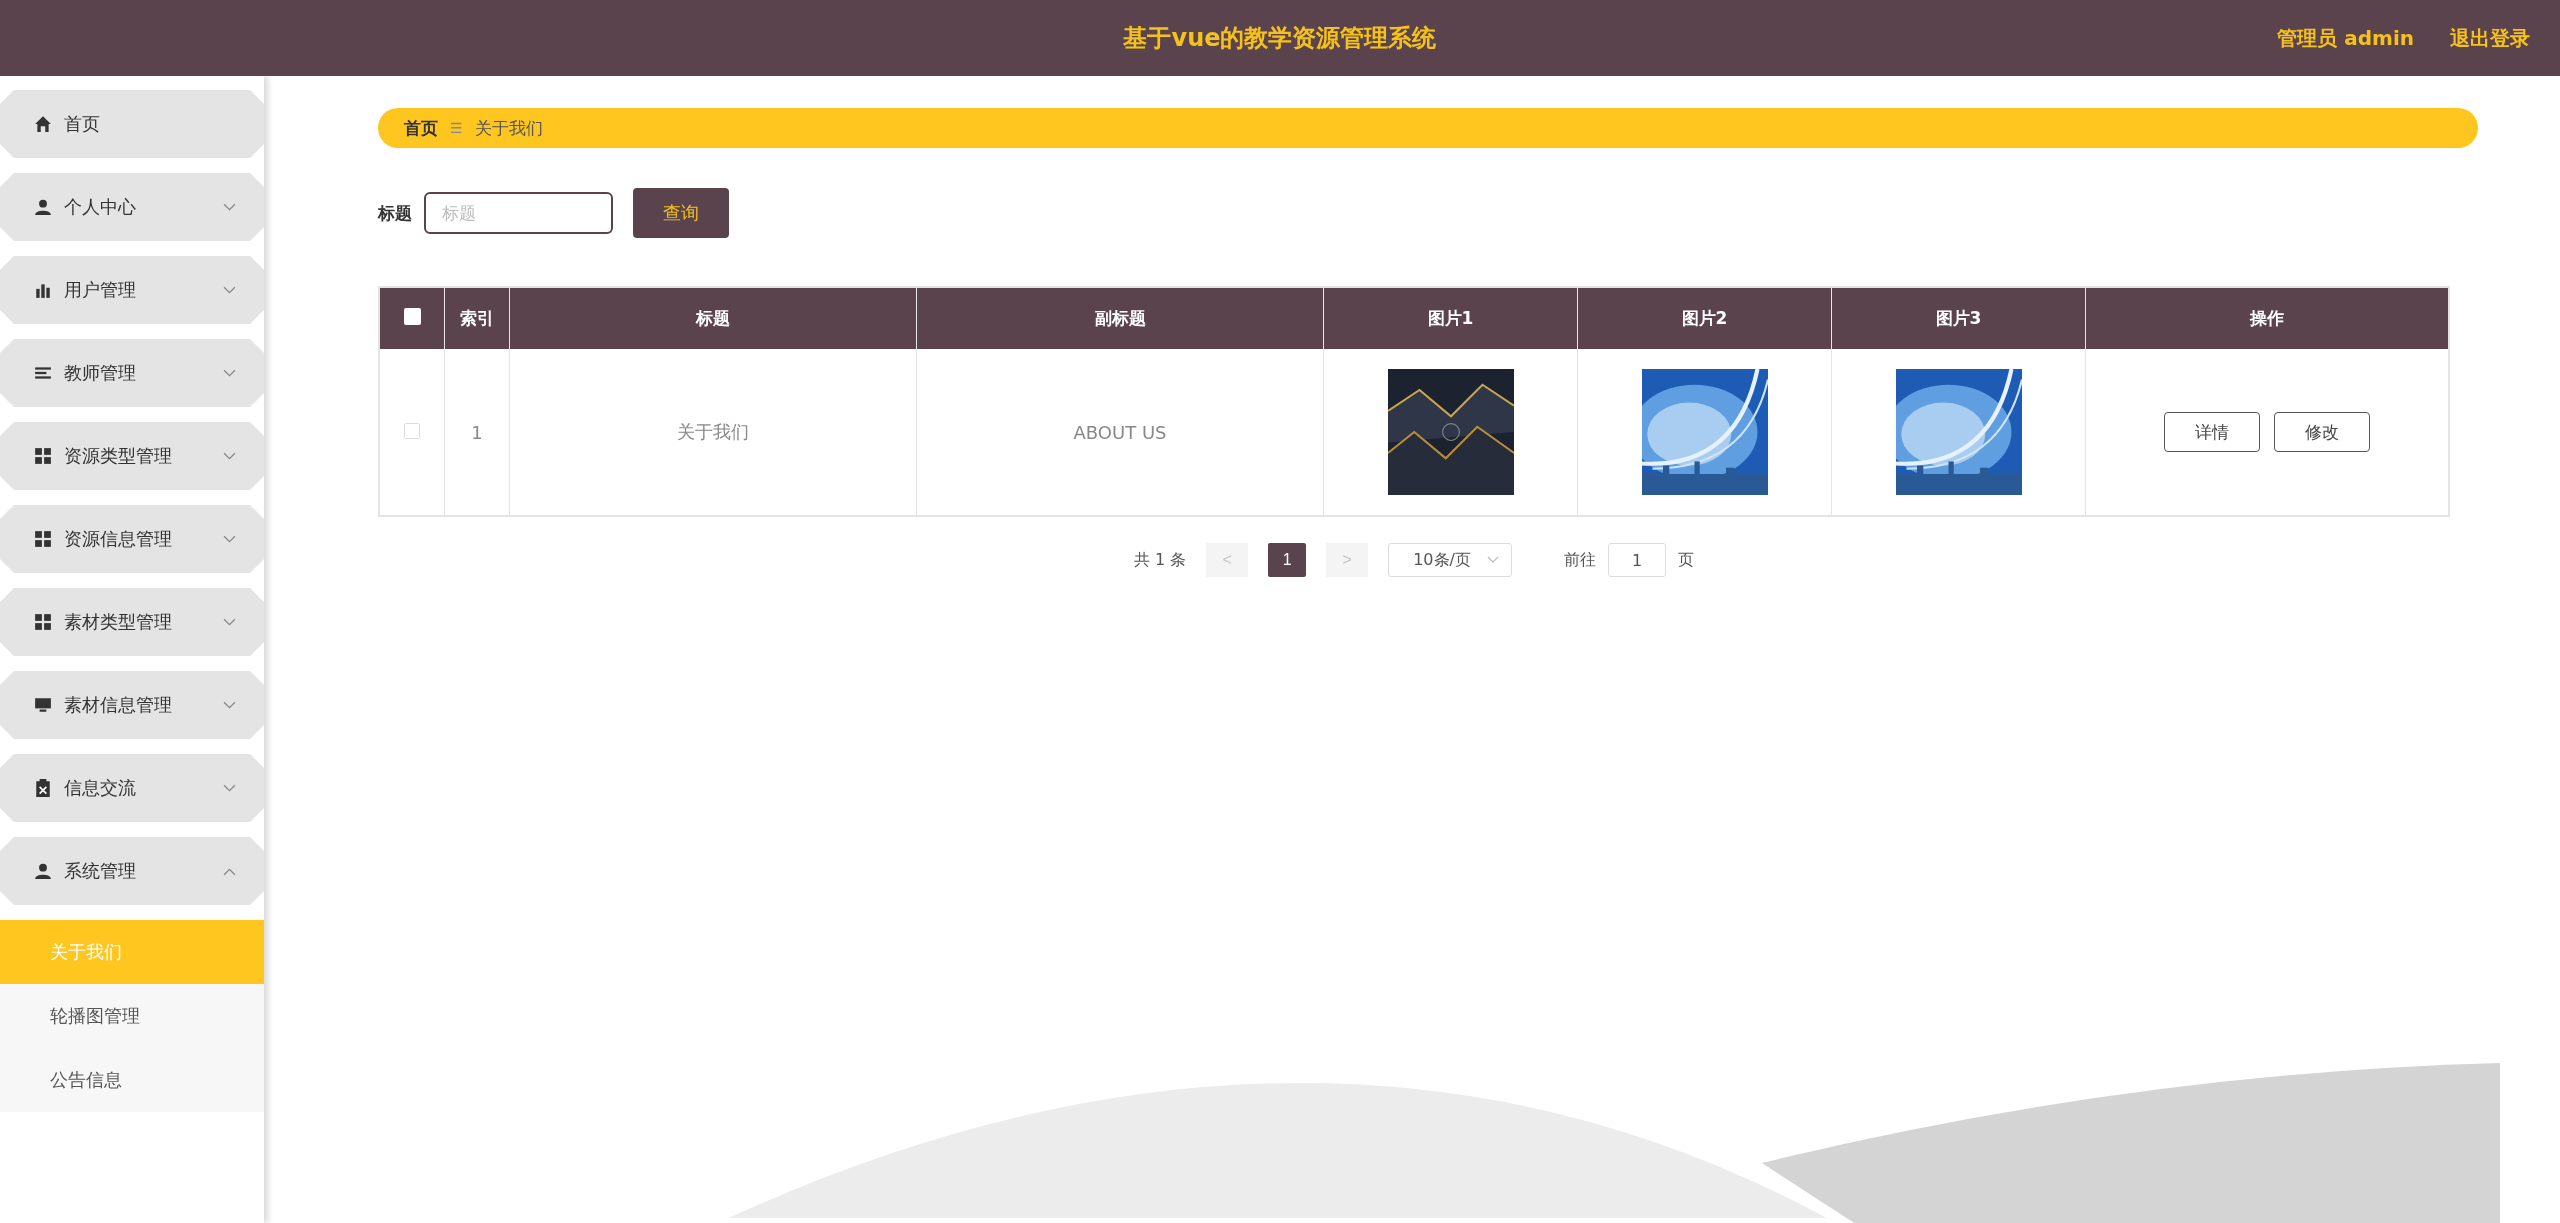 Image resolution: width=2560 pixels, height=1223 pixels. I want to click on menu-item: 信息交流, so click(132, 788).